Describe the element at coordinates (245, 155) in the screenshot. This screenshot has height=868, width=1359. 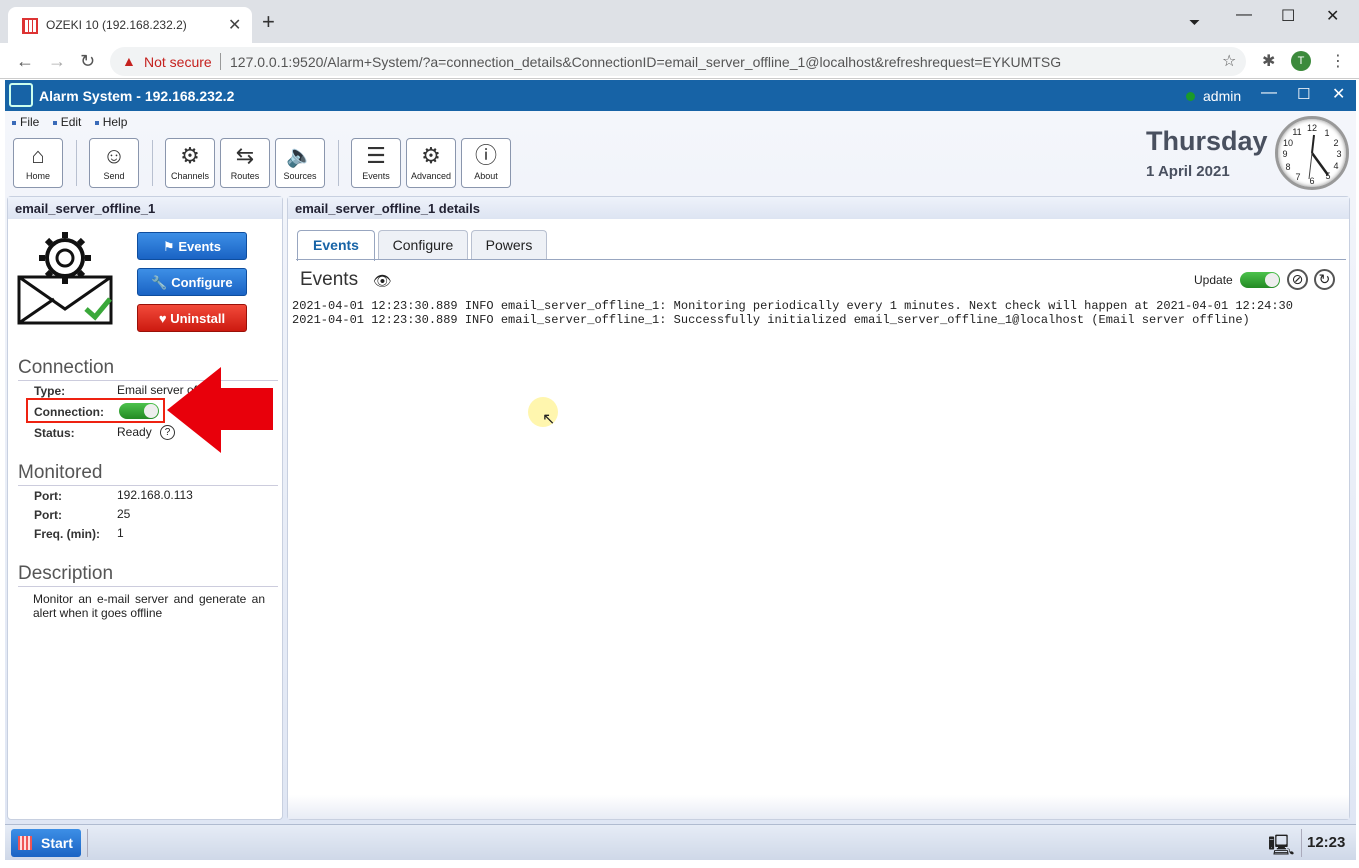
I see `routes-icon: ⇆` at that location.